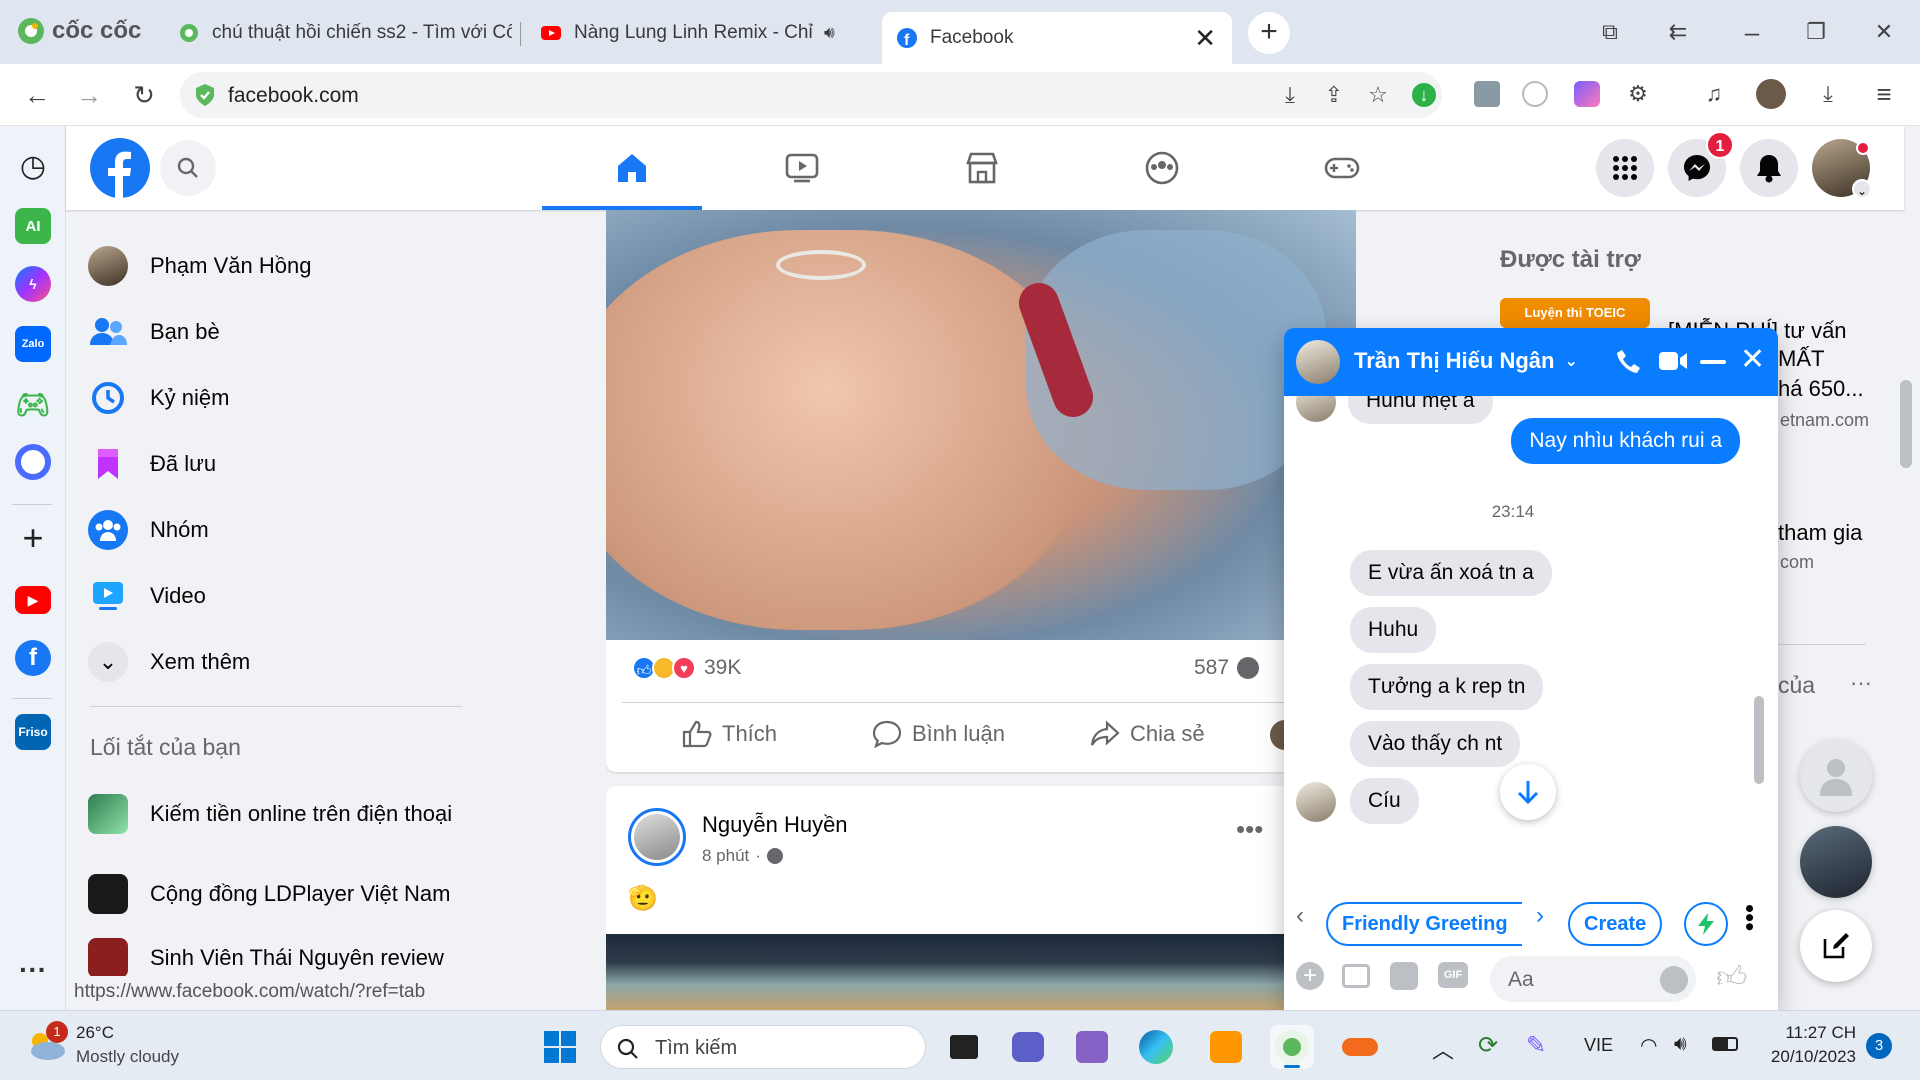 This screenshot has width=1920, height=1080. I want to click on coccoc-taskbar-icon, so click(1292, 1047).